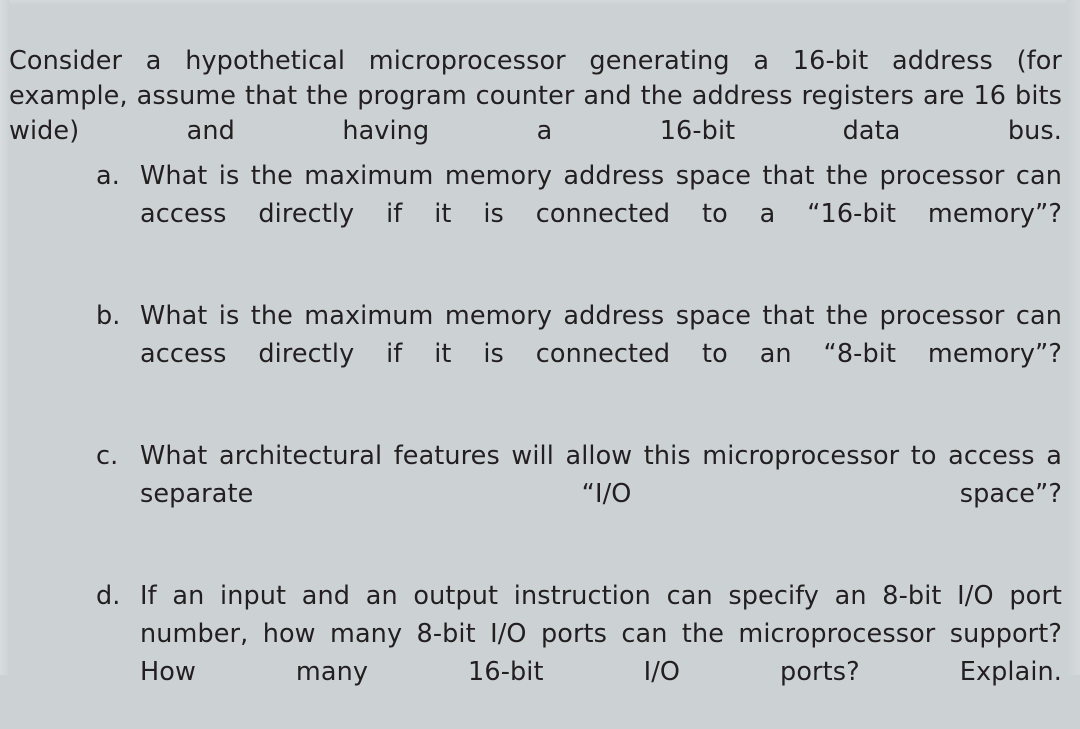 This screenshot has width=1080, height=729. Describe the element at coordinates (540, 2) in the screenshot. I see `page-top-edge-shading` at that location.